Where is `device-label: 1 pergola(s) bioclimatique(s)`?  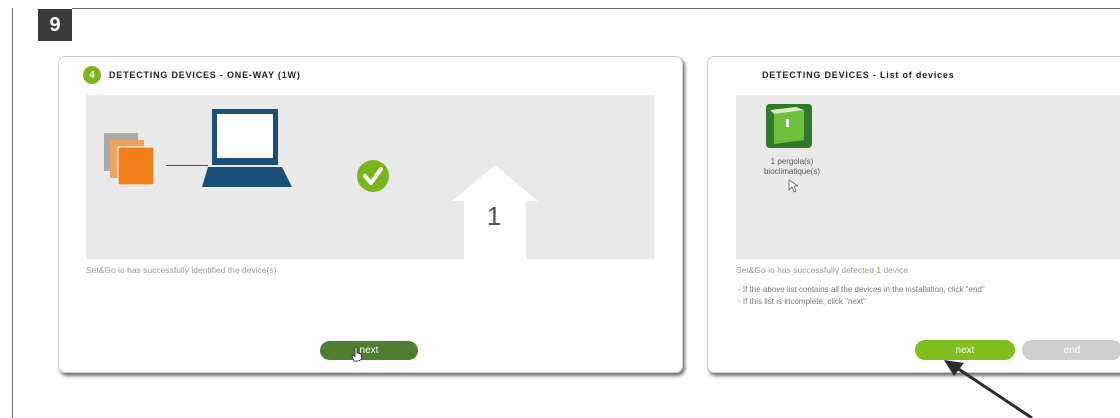 device-label: 1 pergola(s) bioclimatique(s) is located at coordinates (792, 166).